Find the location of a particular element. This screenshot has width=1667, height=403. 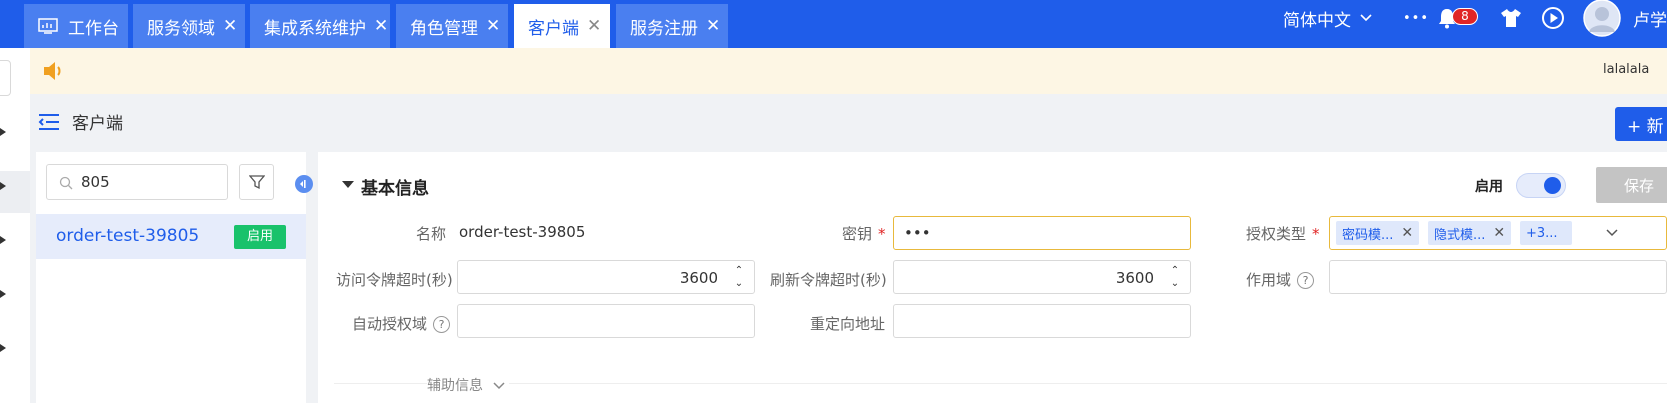

name-value: order-test-39805 is located at coordinates (522, 232).